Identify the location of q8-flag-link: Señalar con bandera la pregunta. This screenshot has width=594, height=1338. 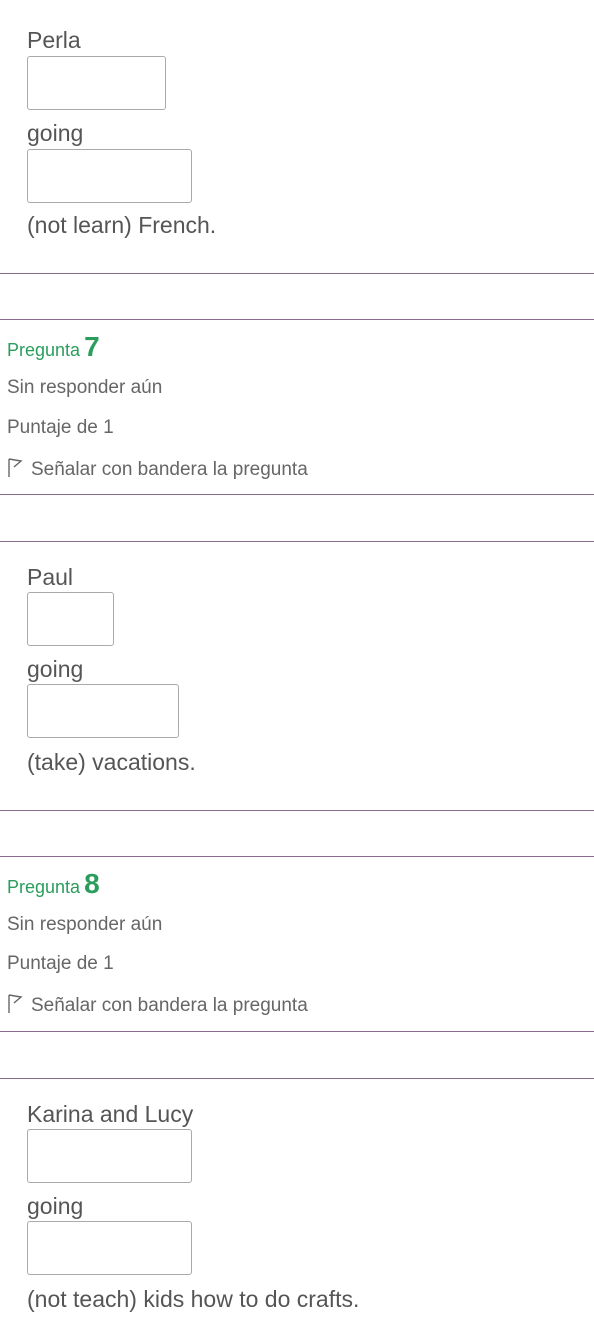
(157, 1005).